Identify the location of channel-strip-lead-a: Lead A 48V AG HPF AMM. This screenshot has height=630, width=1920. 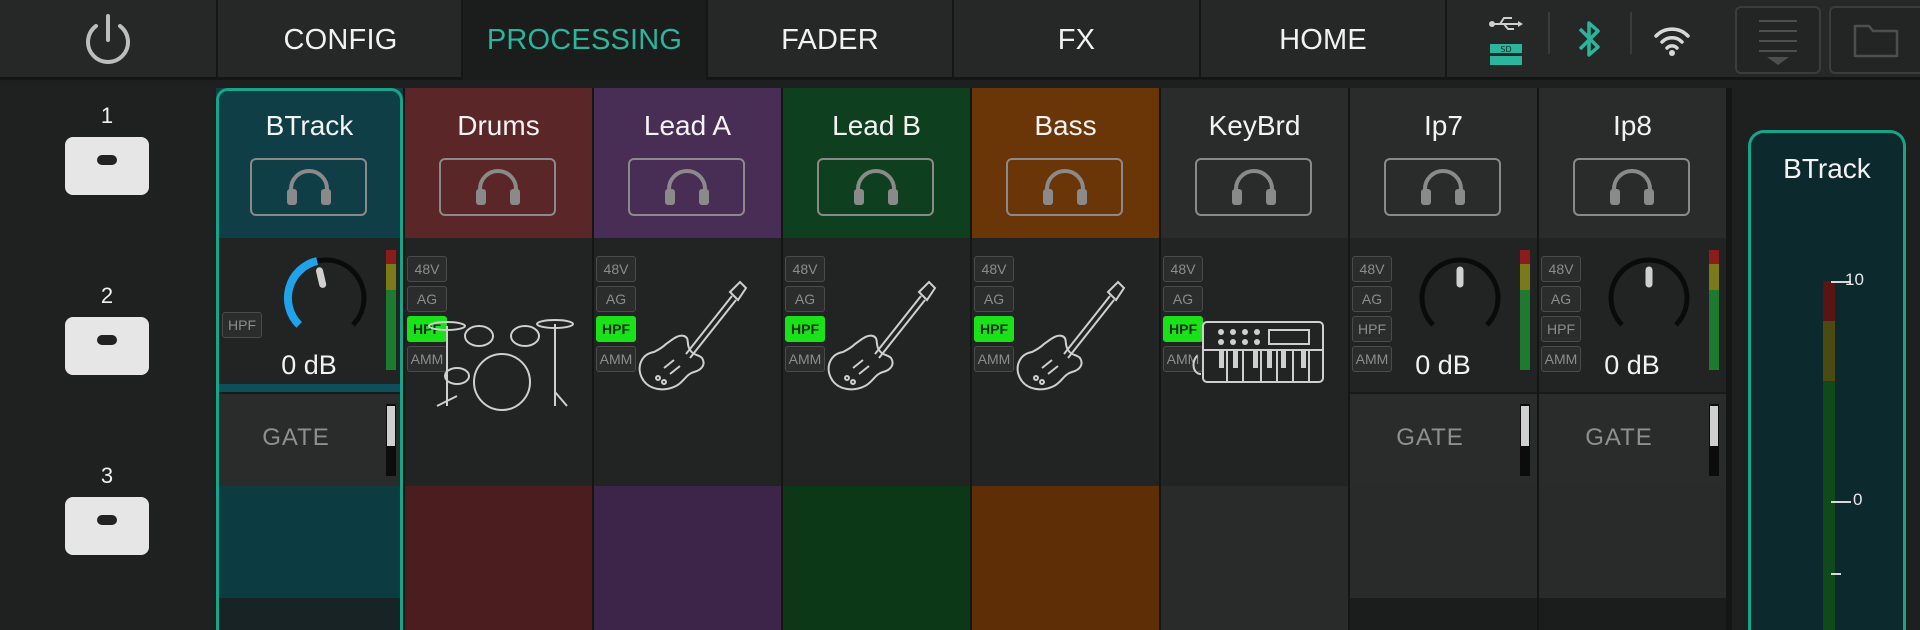
(687, 359).